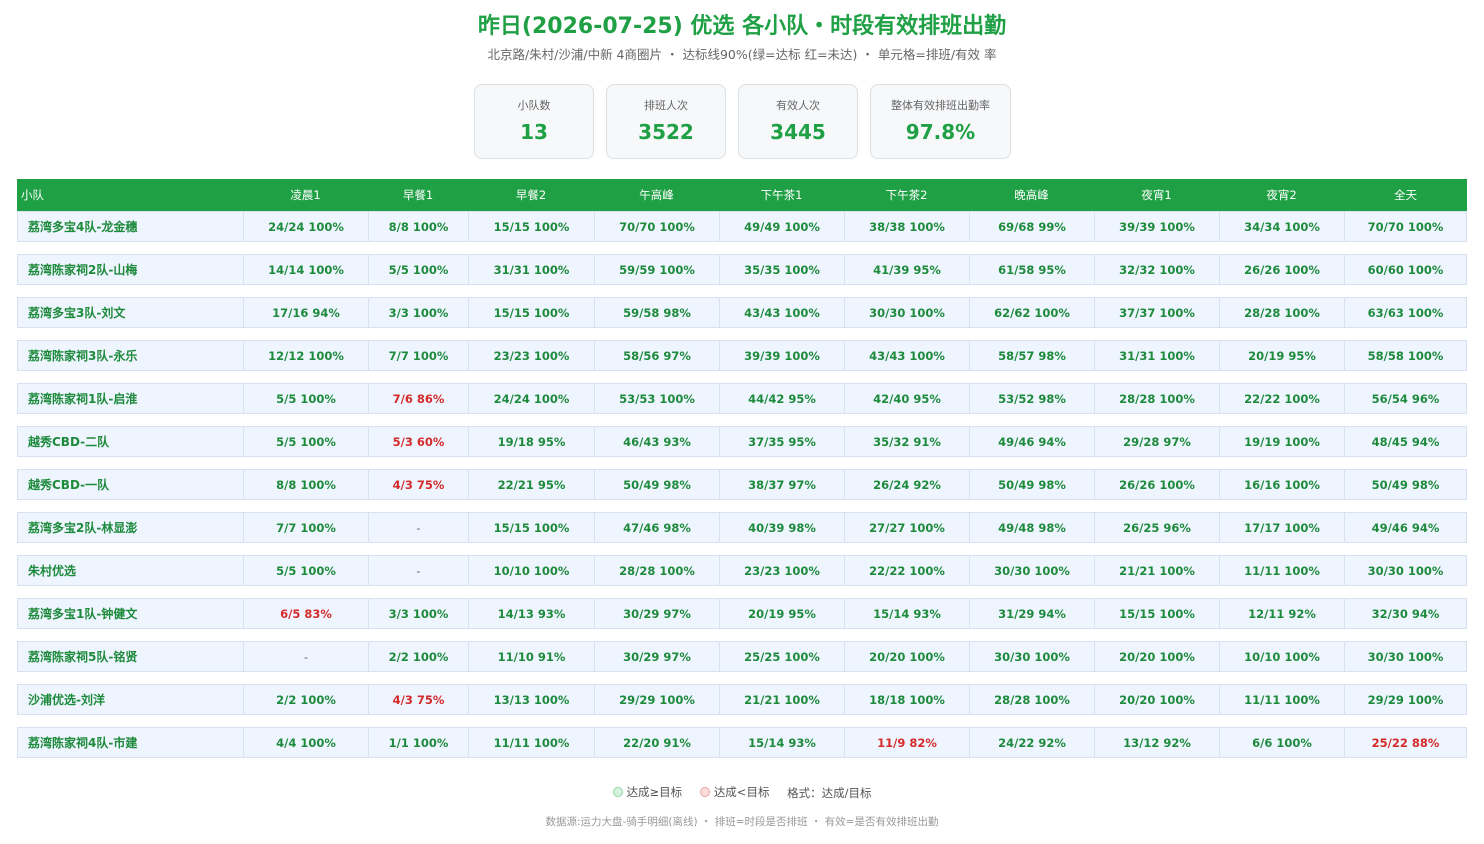  I want to click on attendance-cell: 49/46 94%, so click(1405, 527).